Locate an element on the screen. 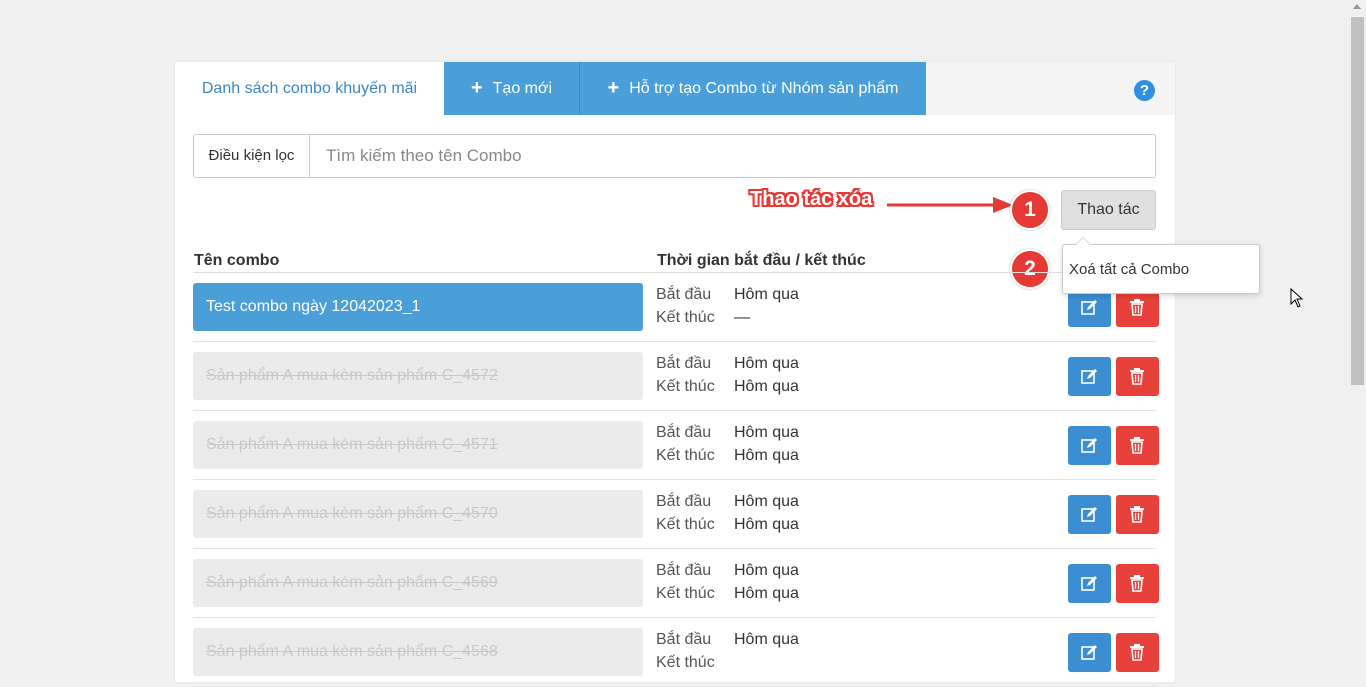 Image resolution: width=1366 pixels, height=687 pixels. column-header-name: Tên combo is located at coordinates (237, 260).